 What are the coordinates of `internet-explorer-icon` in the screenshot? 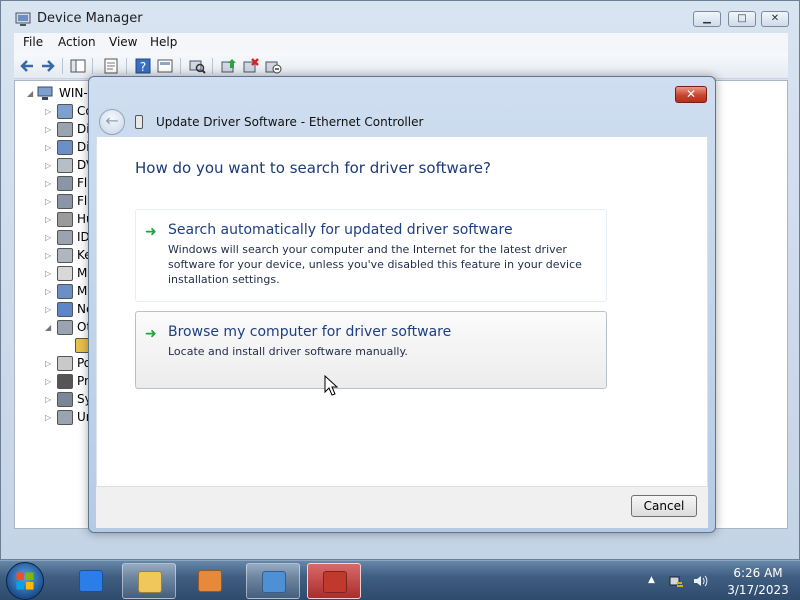 It's located at (91, 581).